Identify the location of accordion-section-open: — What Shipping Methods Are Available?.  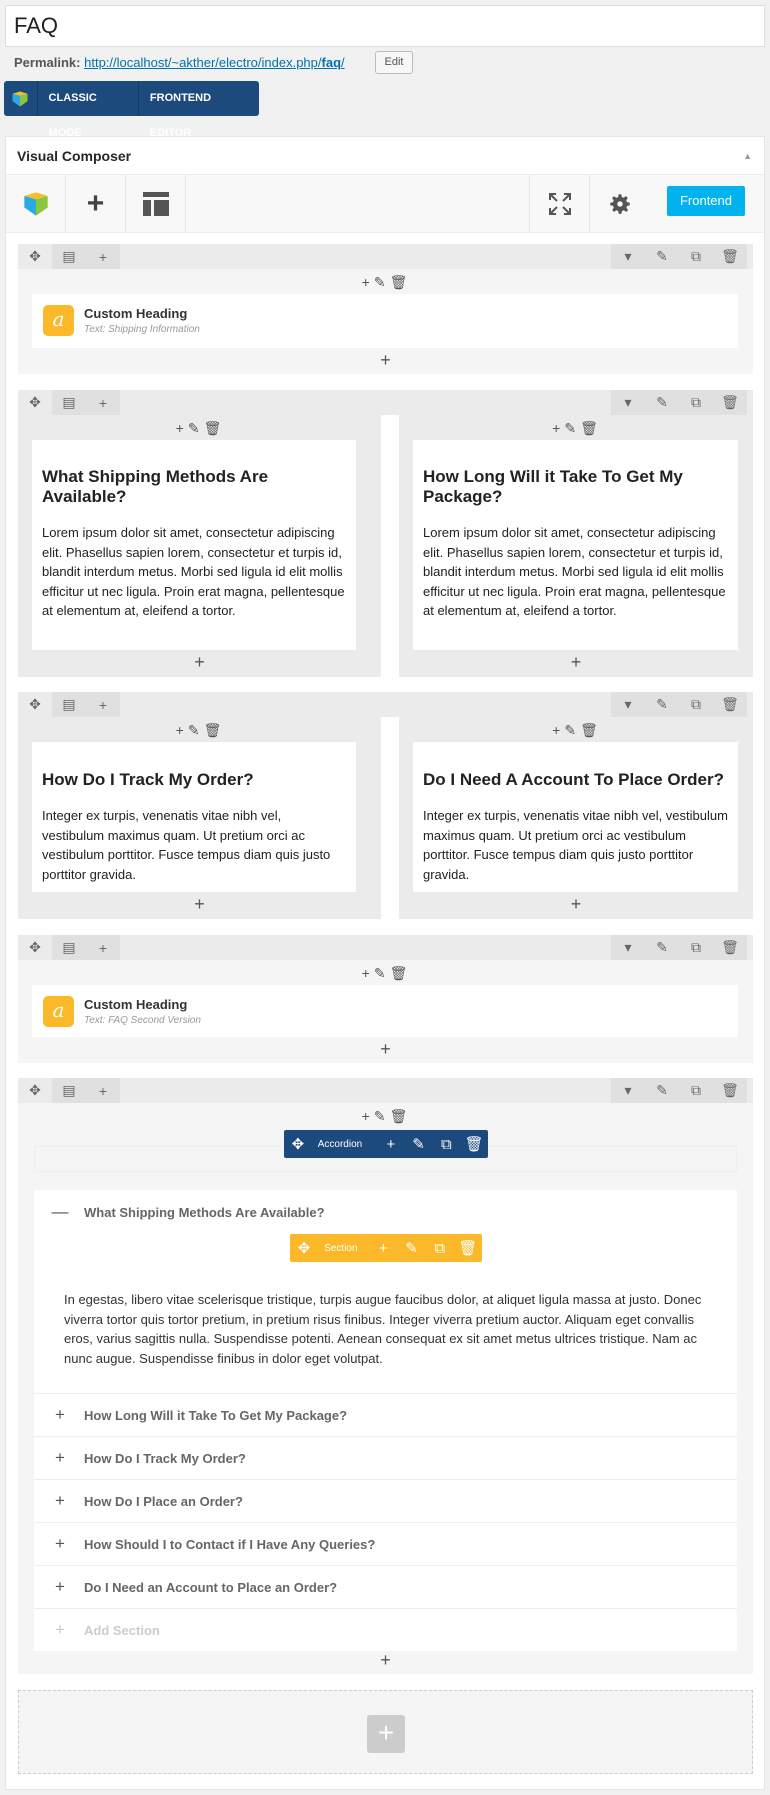
(385, 1212).